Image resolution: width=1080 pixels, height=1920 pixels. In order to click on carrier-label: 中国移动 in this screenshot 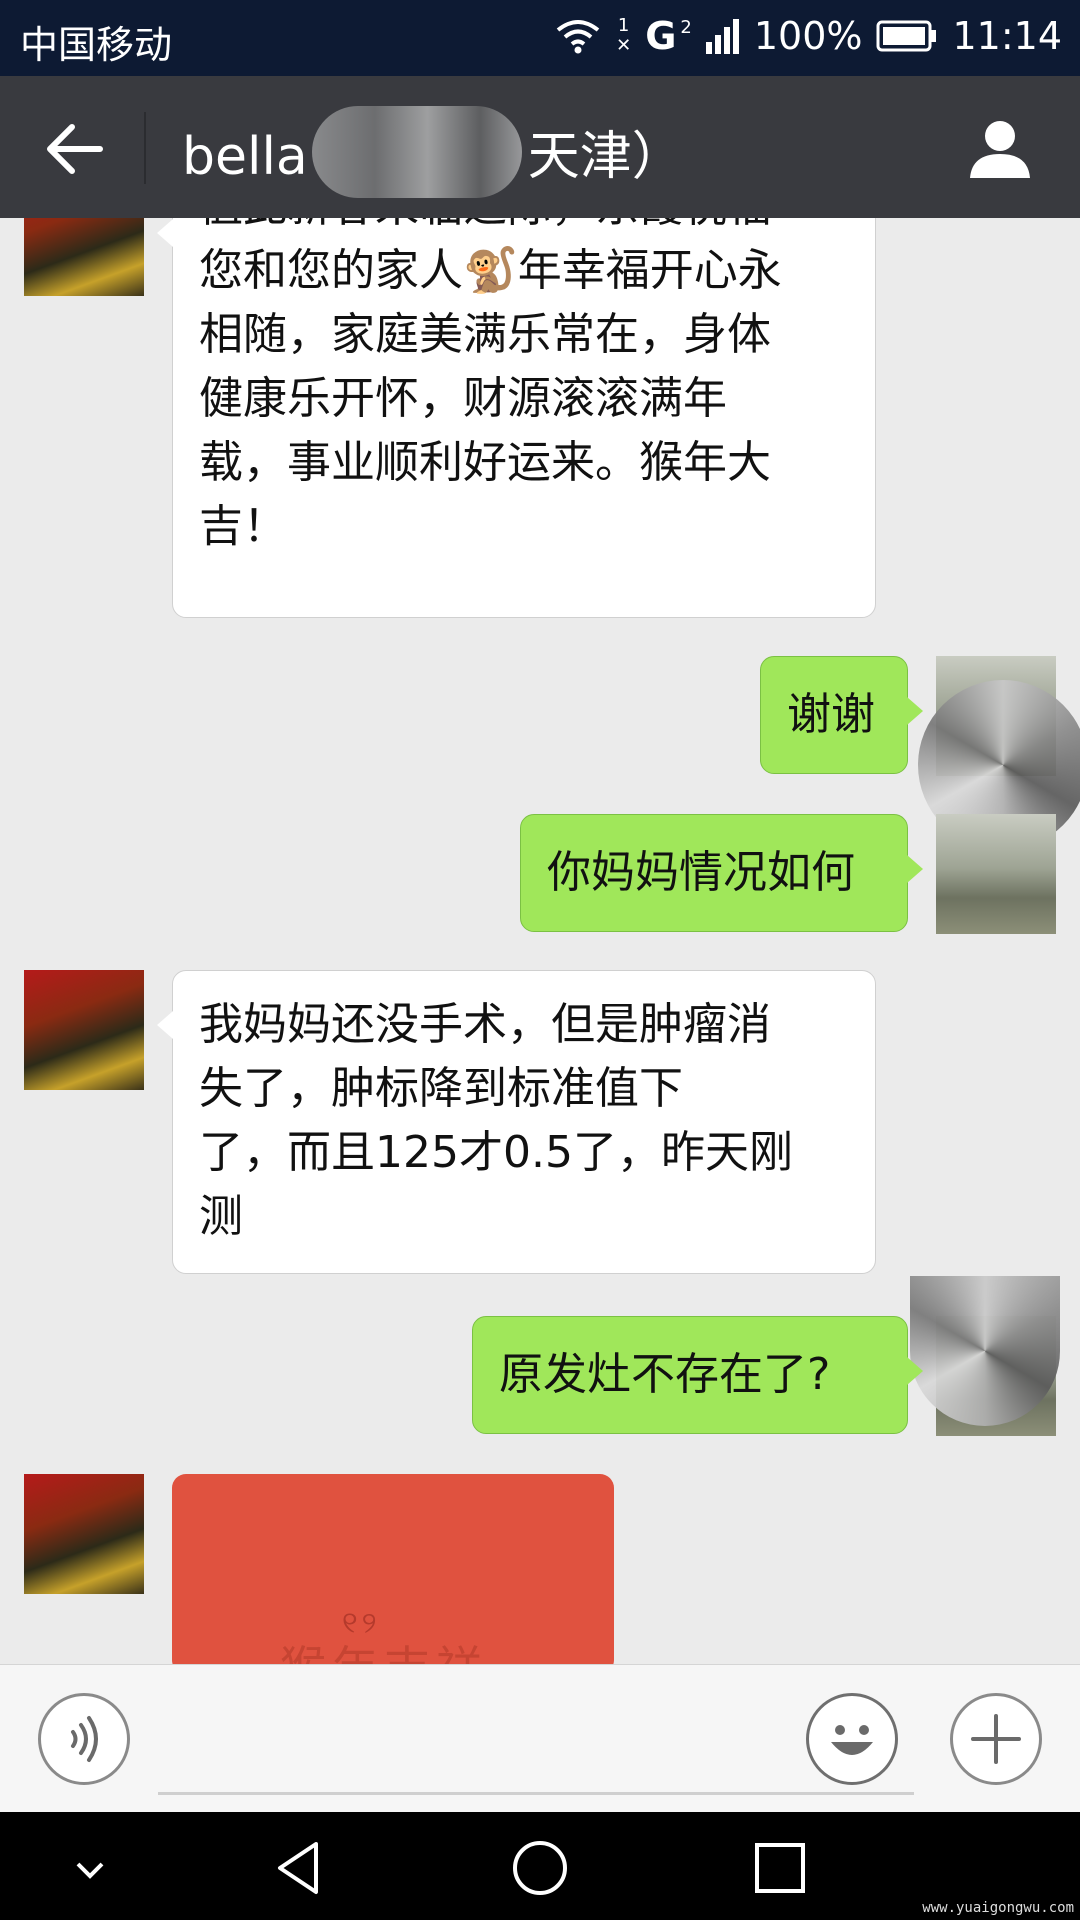, I will do `click(96, 45)`.